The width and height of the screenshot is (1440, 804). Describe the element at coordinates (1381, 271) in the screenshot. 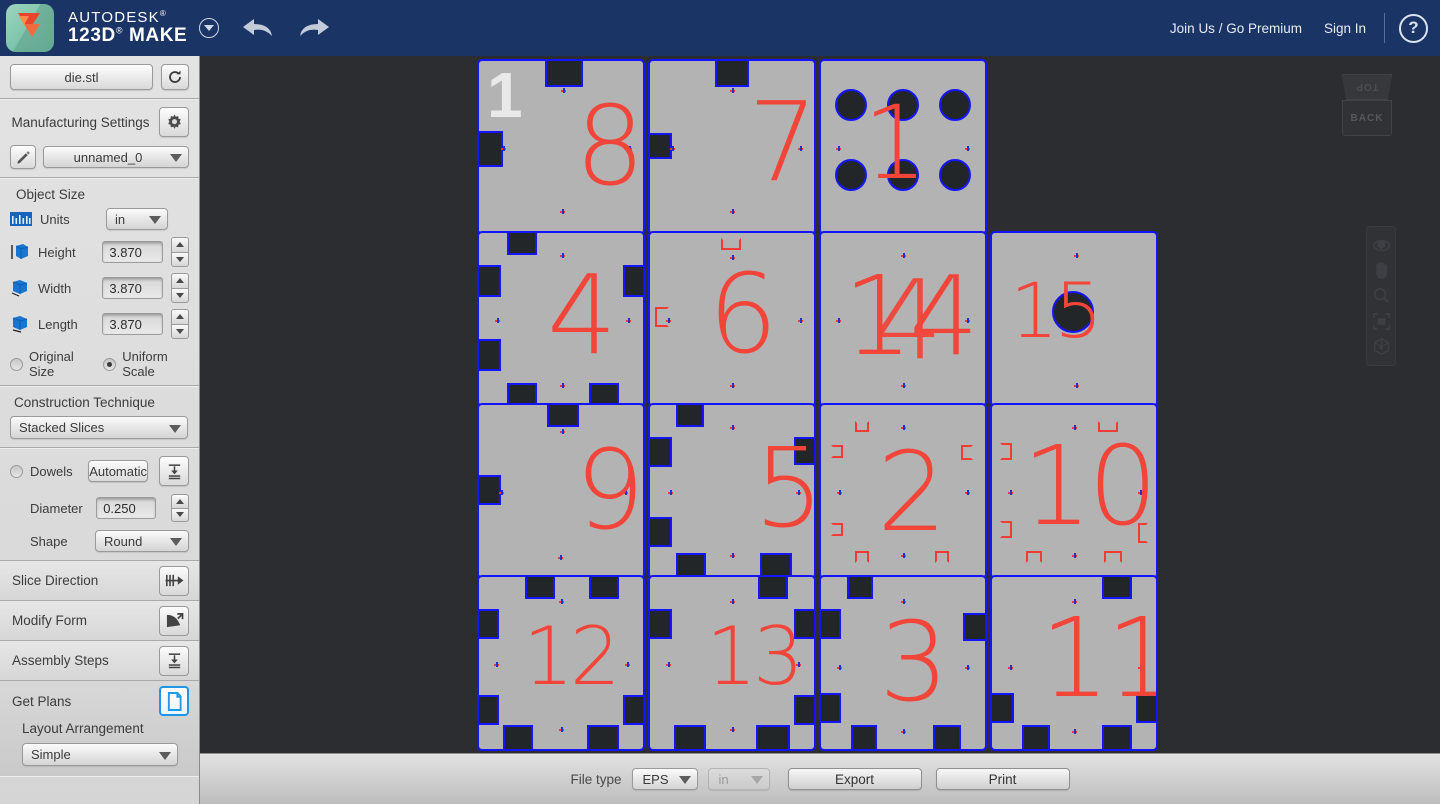

I see `pan-hand-icon` at that location.